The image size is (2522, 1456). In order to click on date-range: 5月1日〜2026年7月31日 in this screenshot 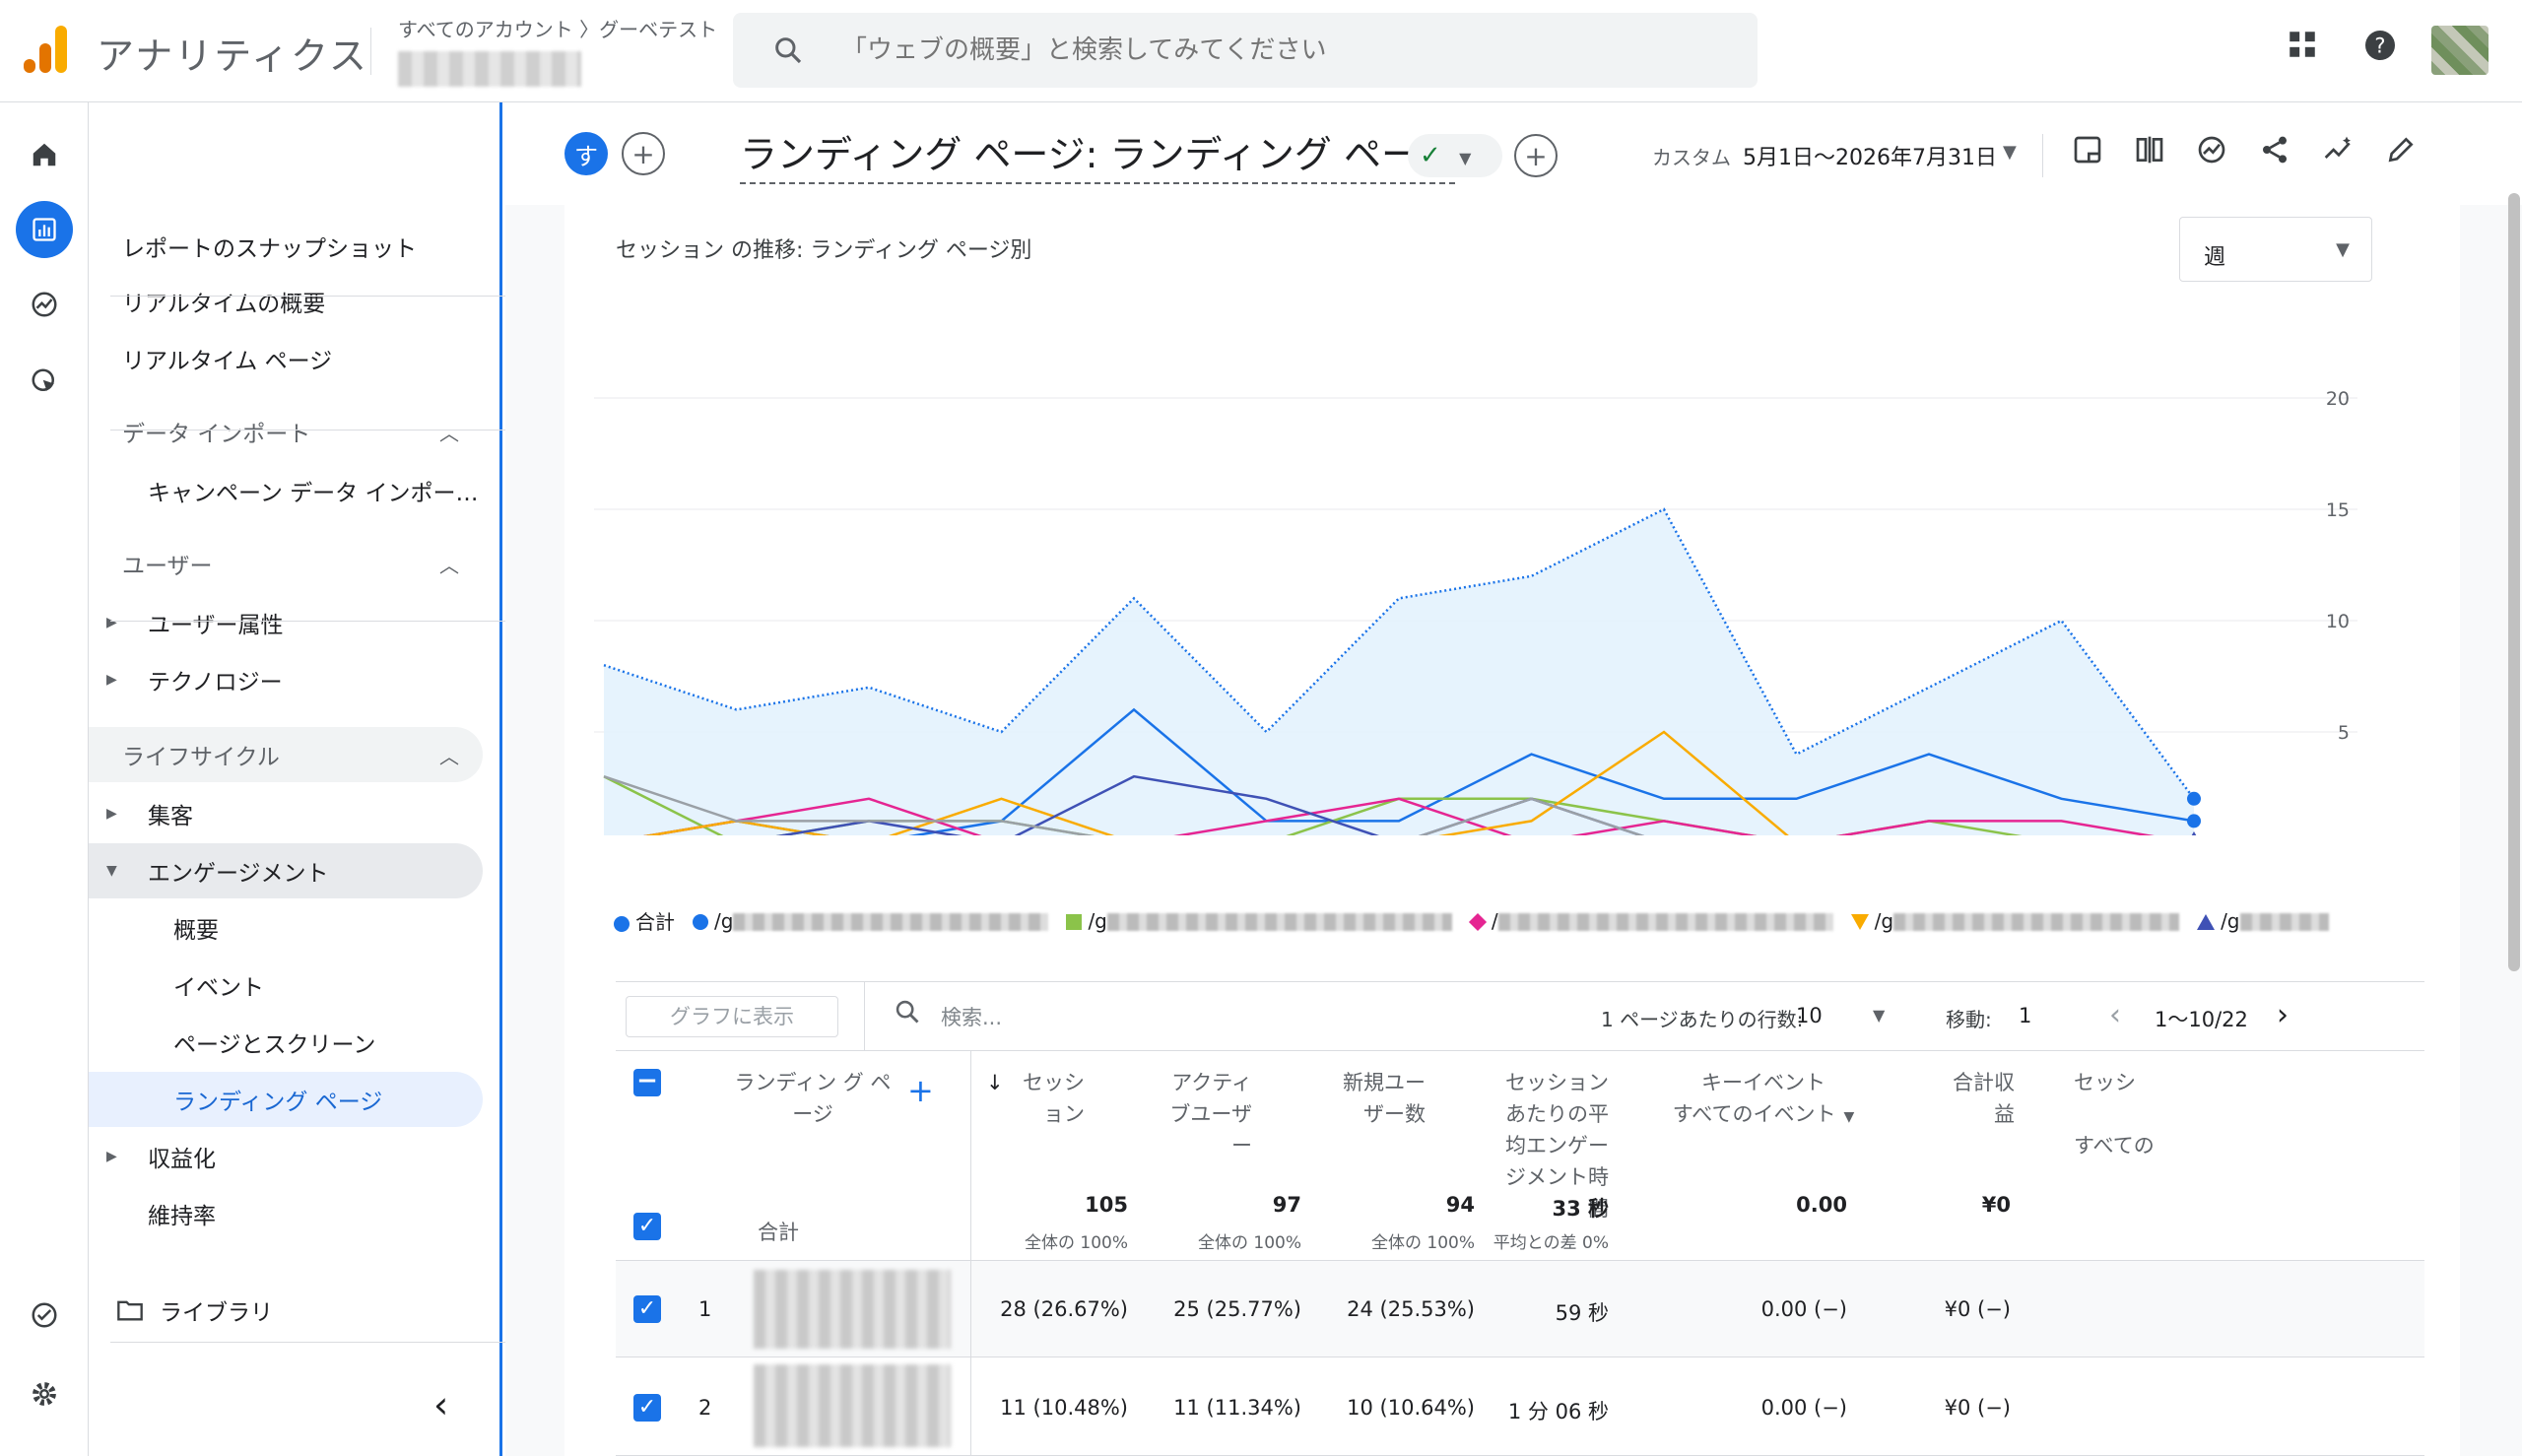, I will do `click(1870, 155)`.